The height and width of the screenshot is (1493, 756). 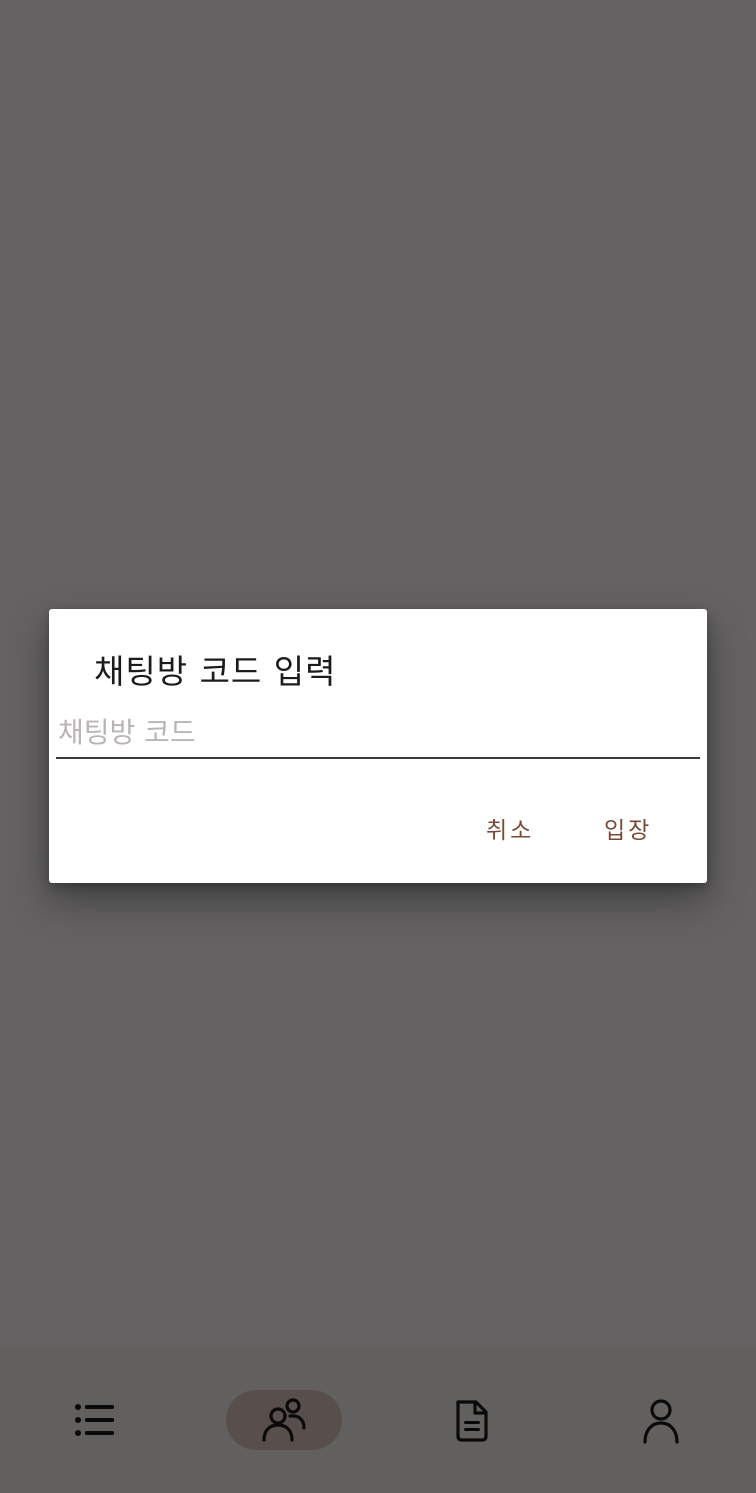 I want to click on enter-button: 입장, so click(x=628, y=831).